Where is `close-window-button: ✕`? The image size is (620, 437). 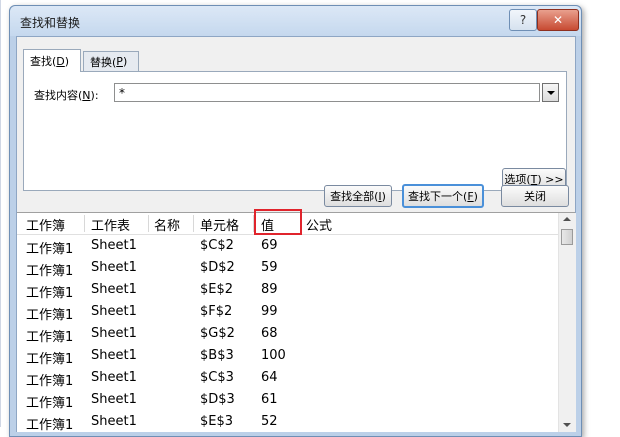 close-window-button: ✕ is located at coordinates (558, 20).